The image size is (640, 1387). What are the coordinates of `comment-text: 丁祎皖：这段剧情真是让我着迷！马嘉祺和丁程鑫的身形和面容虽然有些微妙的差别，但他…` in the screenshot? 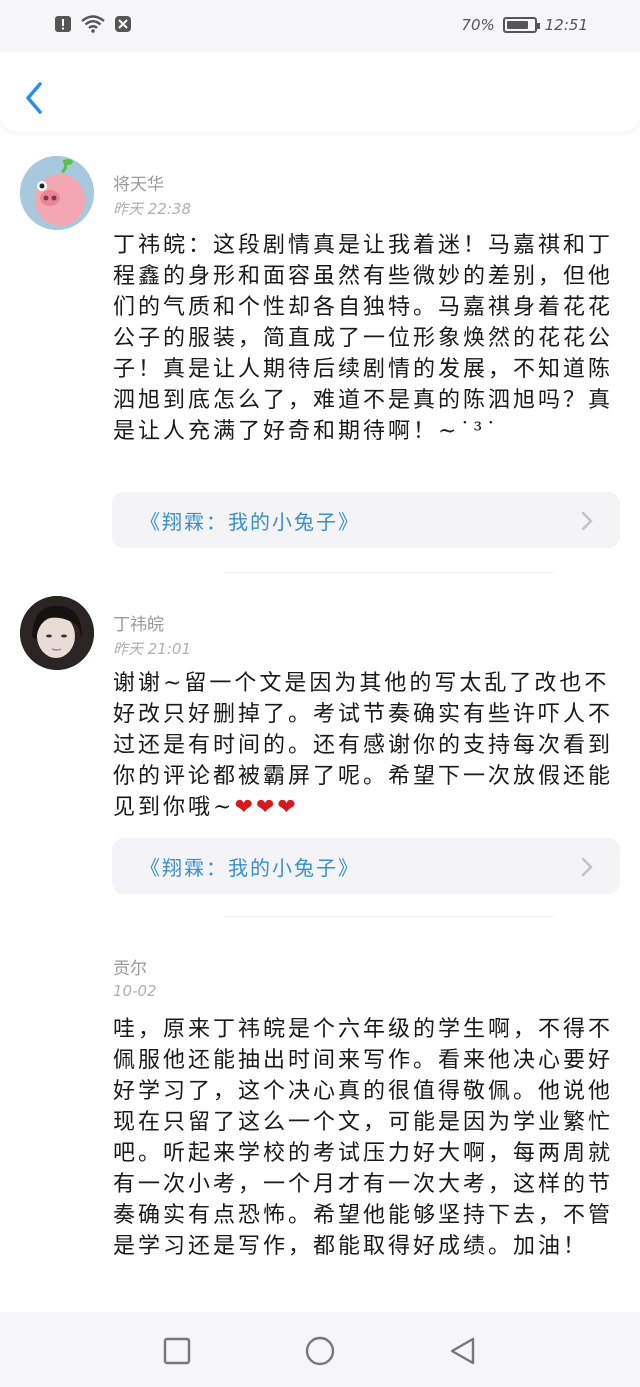 It's located at (363, 338).